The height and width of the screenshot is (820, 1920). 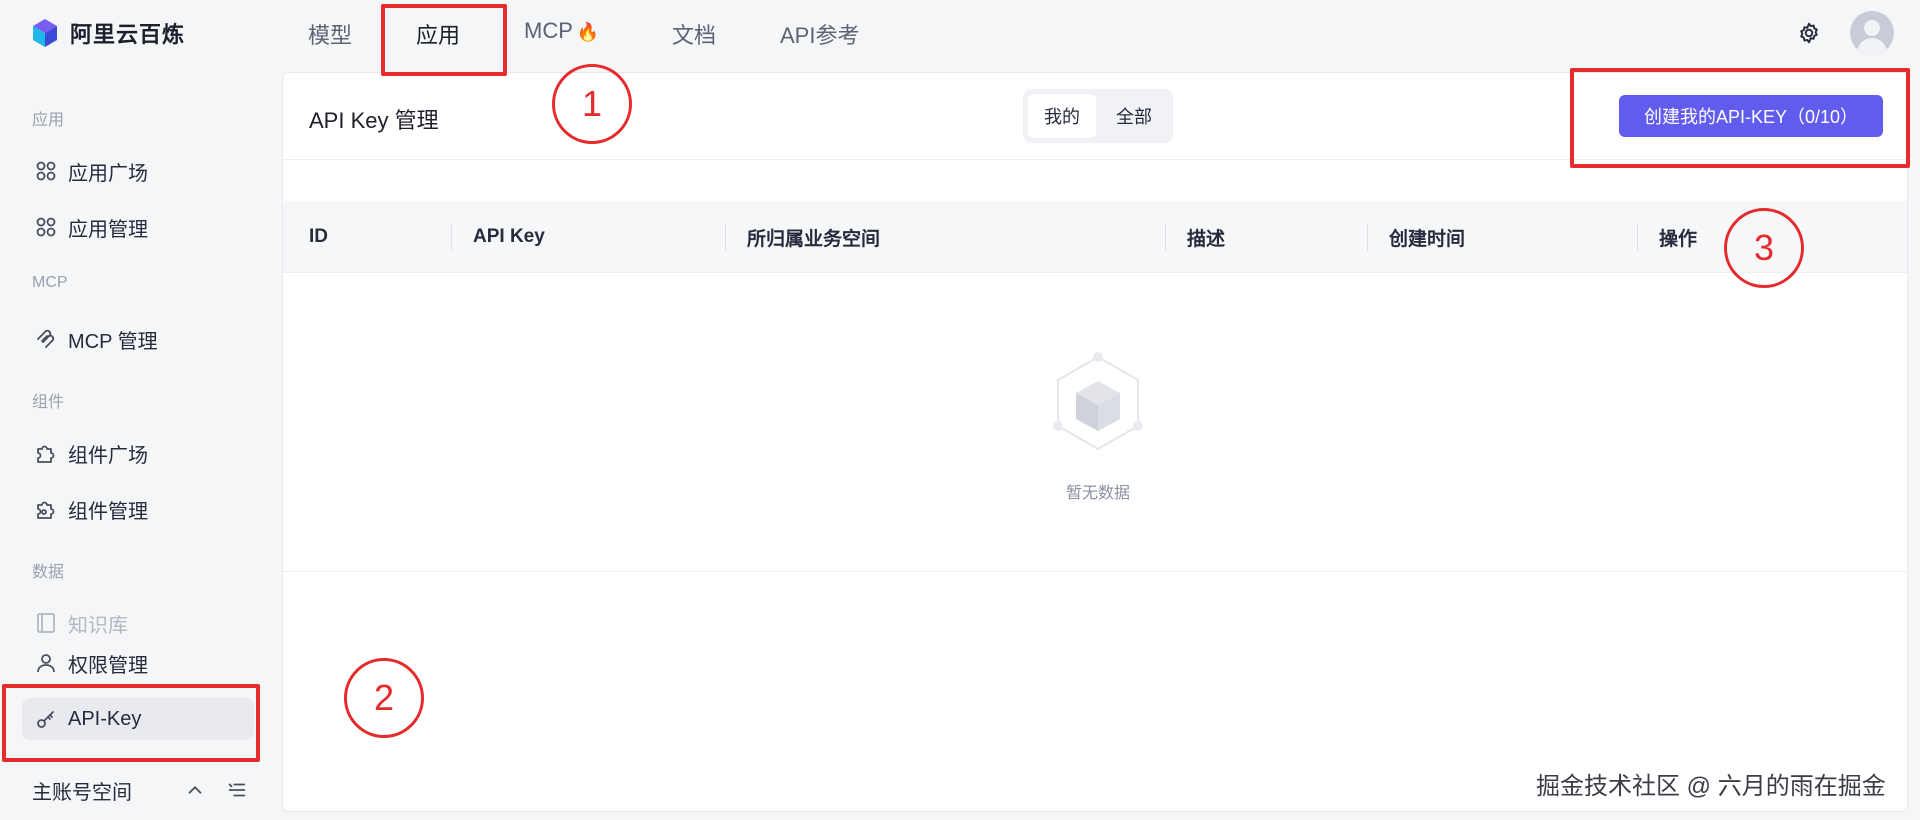 What do you see at coordinates (694, 34) in the screenshot?
I see `nav-tab-docs: 文档` at bounding box center [694, 34].